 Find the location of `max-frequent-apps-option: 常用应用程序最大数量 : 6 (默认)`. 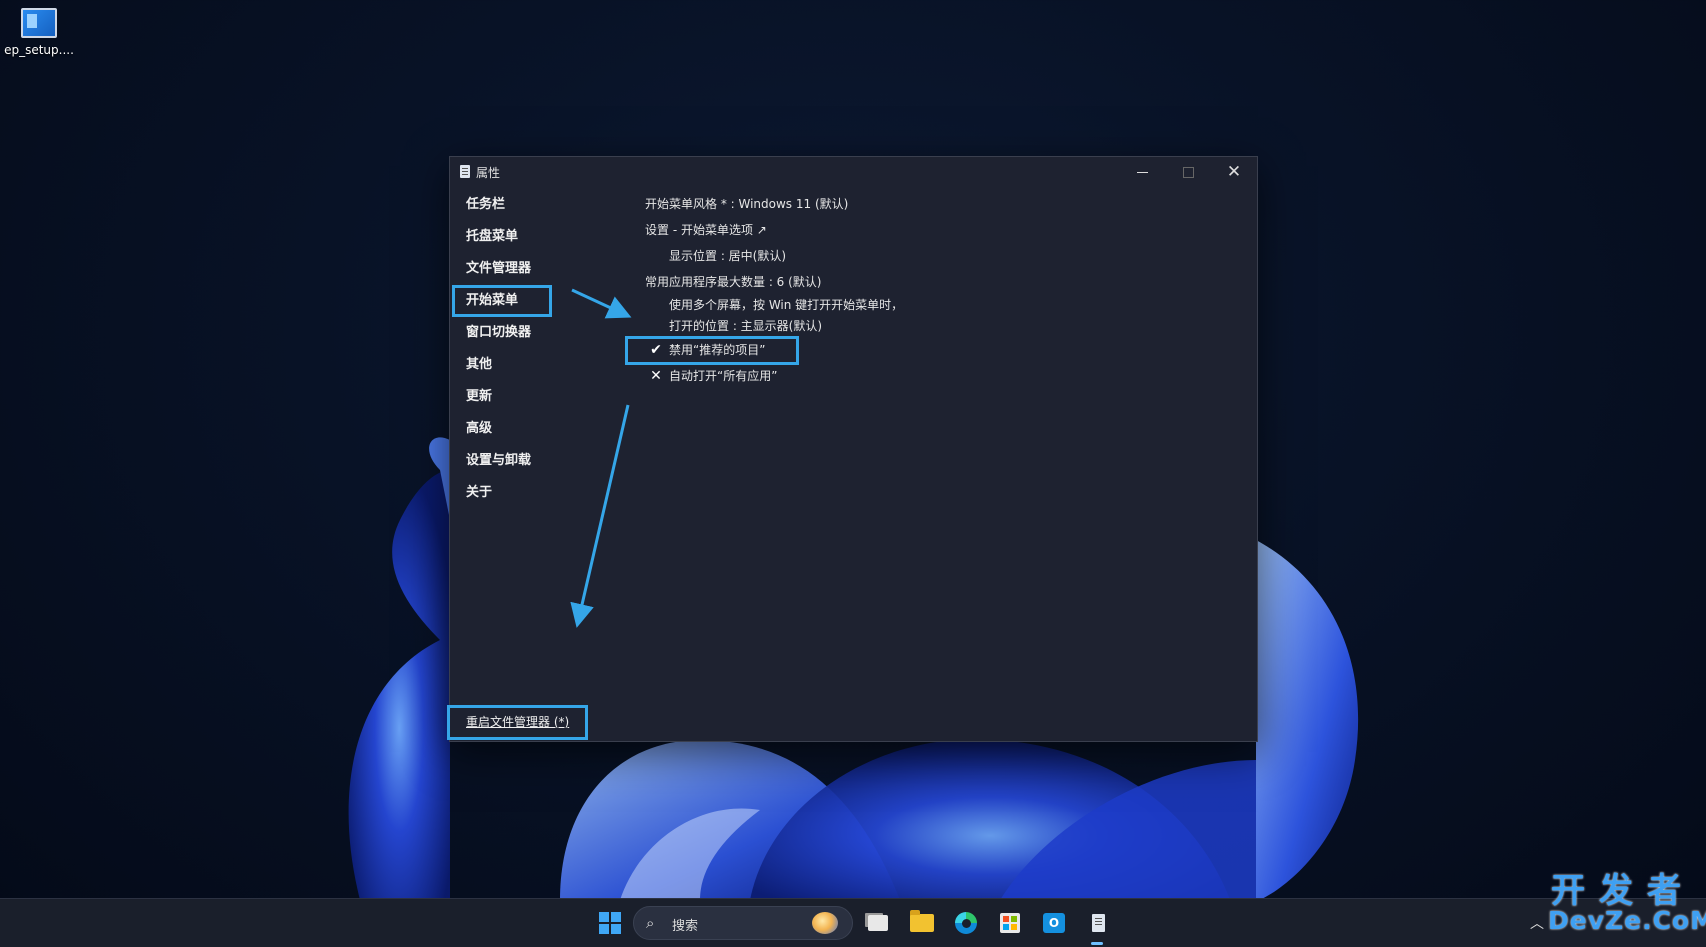

max-frequent-apps-option: 常用应用程序最大数量 : 6 (默认) is located at coordinates (946, 282).